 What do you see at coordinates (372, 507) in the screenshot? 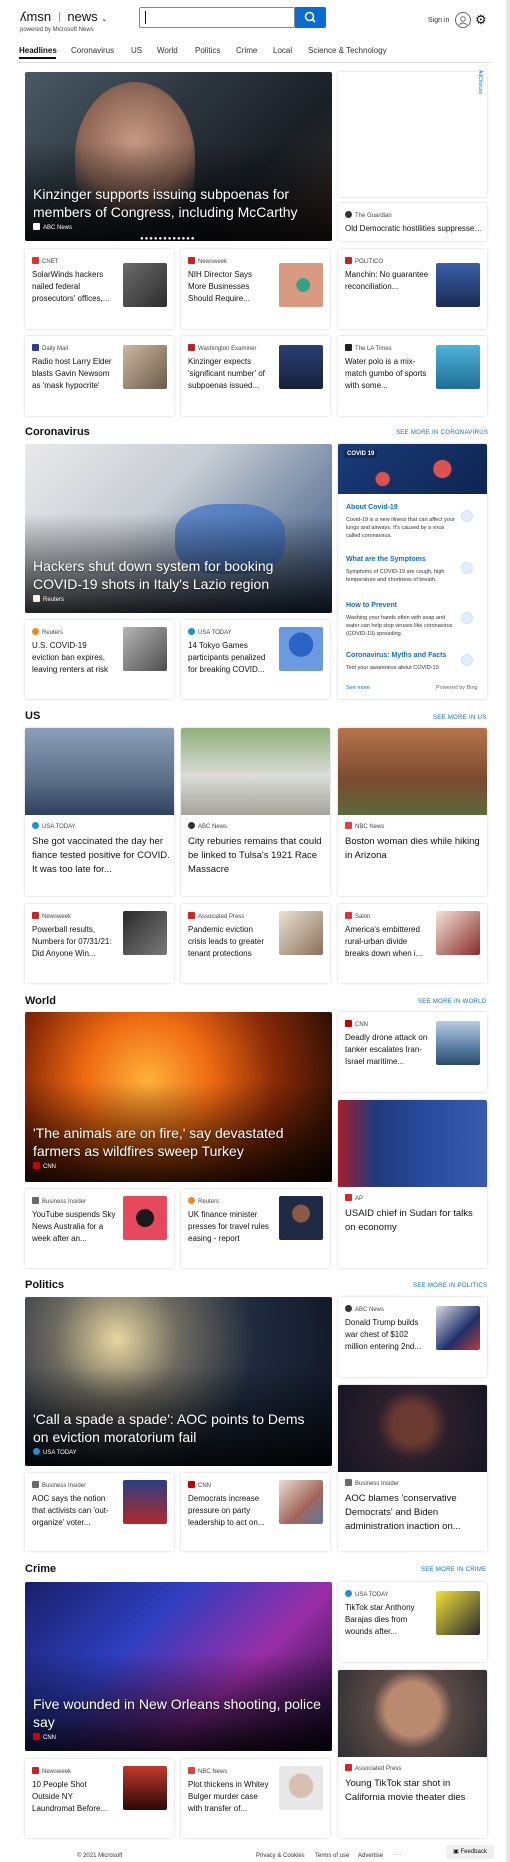
I see `covid-item-title: About Covid-19` at bounding box center [372, 507].